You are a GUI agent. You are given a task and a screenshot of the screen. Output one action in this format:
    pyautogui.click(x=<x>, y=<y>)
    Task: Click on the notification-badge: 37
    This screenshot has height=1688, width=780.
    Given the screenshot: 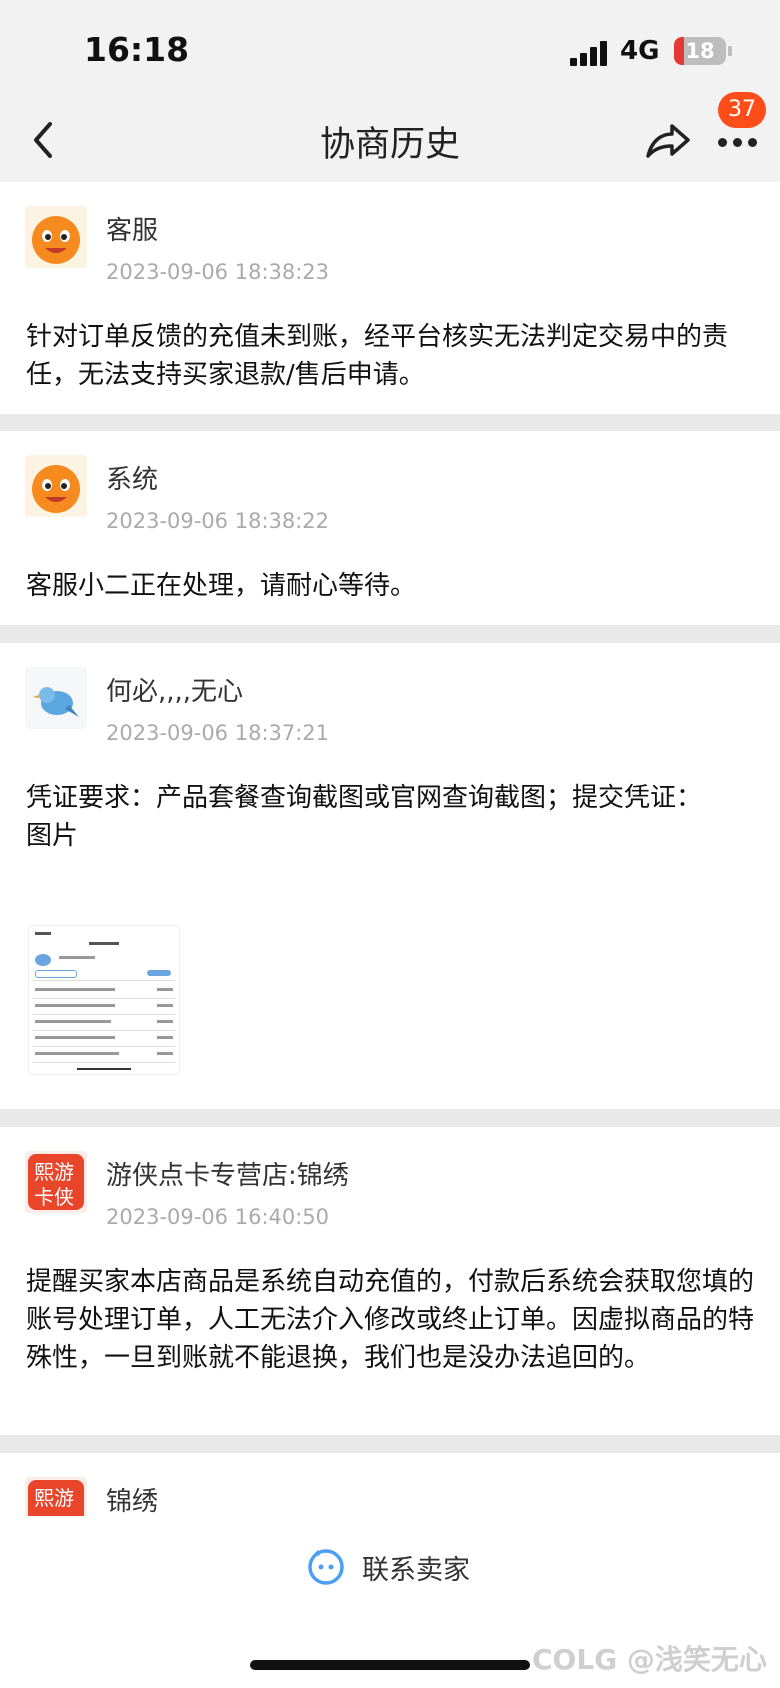 What is the action you would take?
    pyautogui.click(x=742, y=110)
    